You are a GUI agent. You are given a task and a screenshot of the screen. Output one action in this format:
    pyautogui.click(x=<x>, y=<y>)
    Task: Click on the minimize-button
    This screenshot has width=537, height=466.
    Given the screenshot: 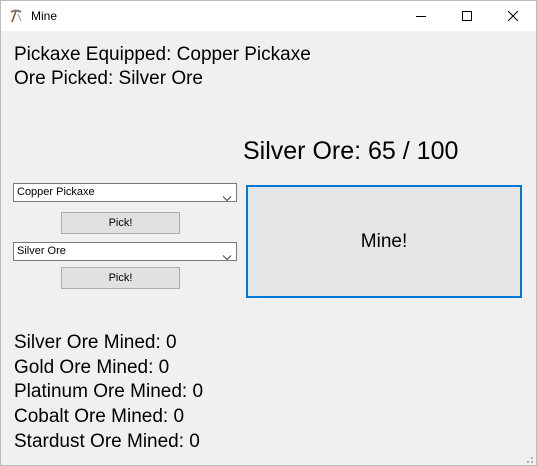 What is the action you would take?
    pyautogui.click(x=421, y=16)
    